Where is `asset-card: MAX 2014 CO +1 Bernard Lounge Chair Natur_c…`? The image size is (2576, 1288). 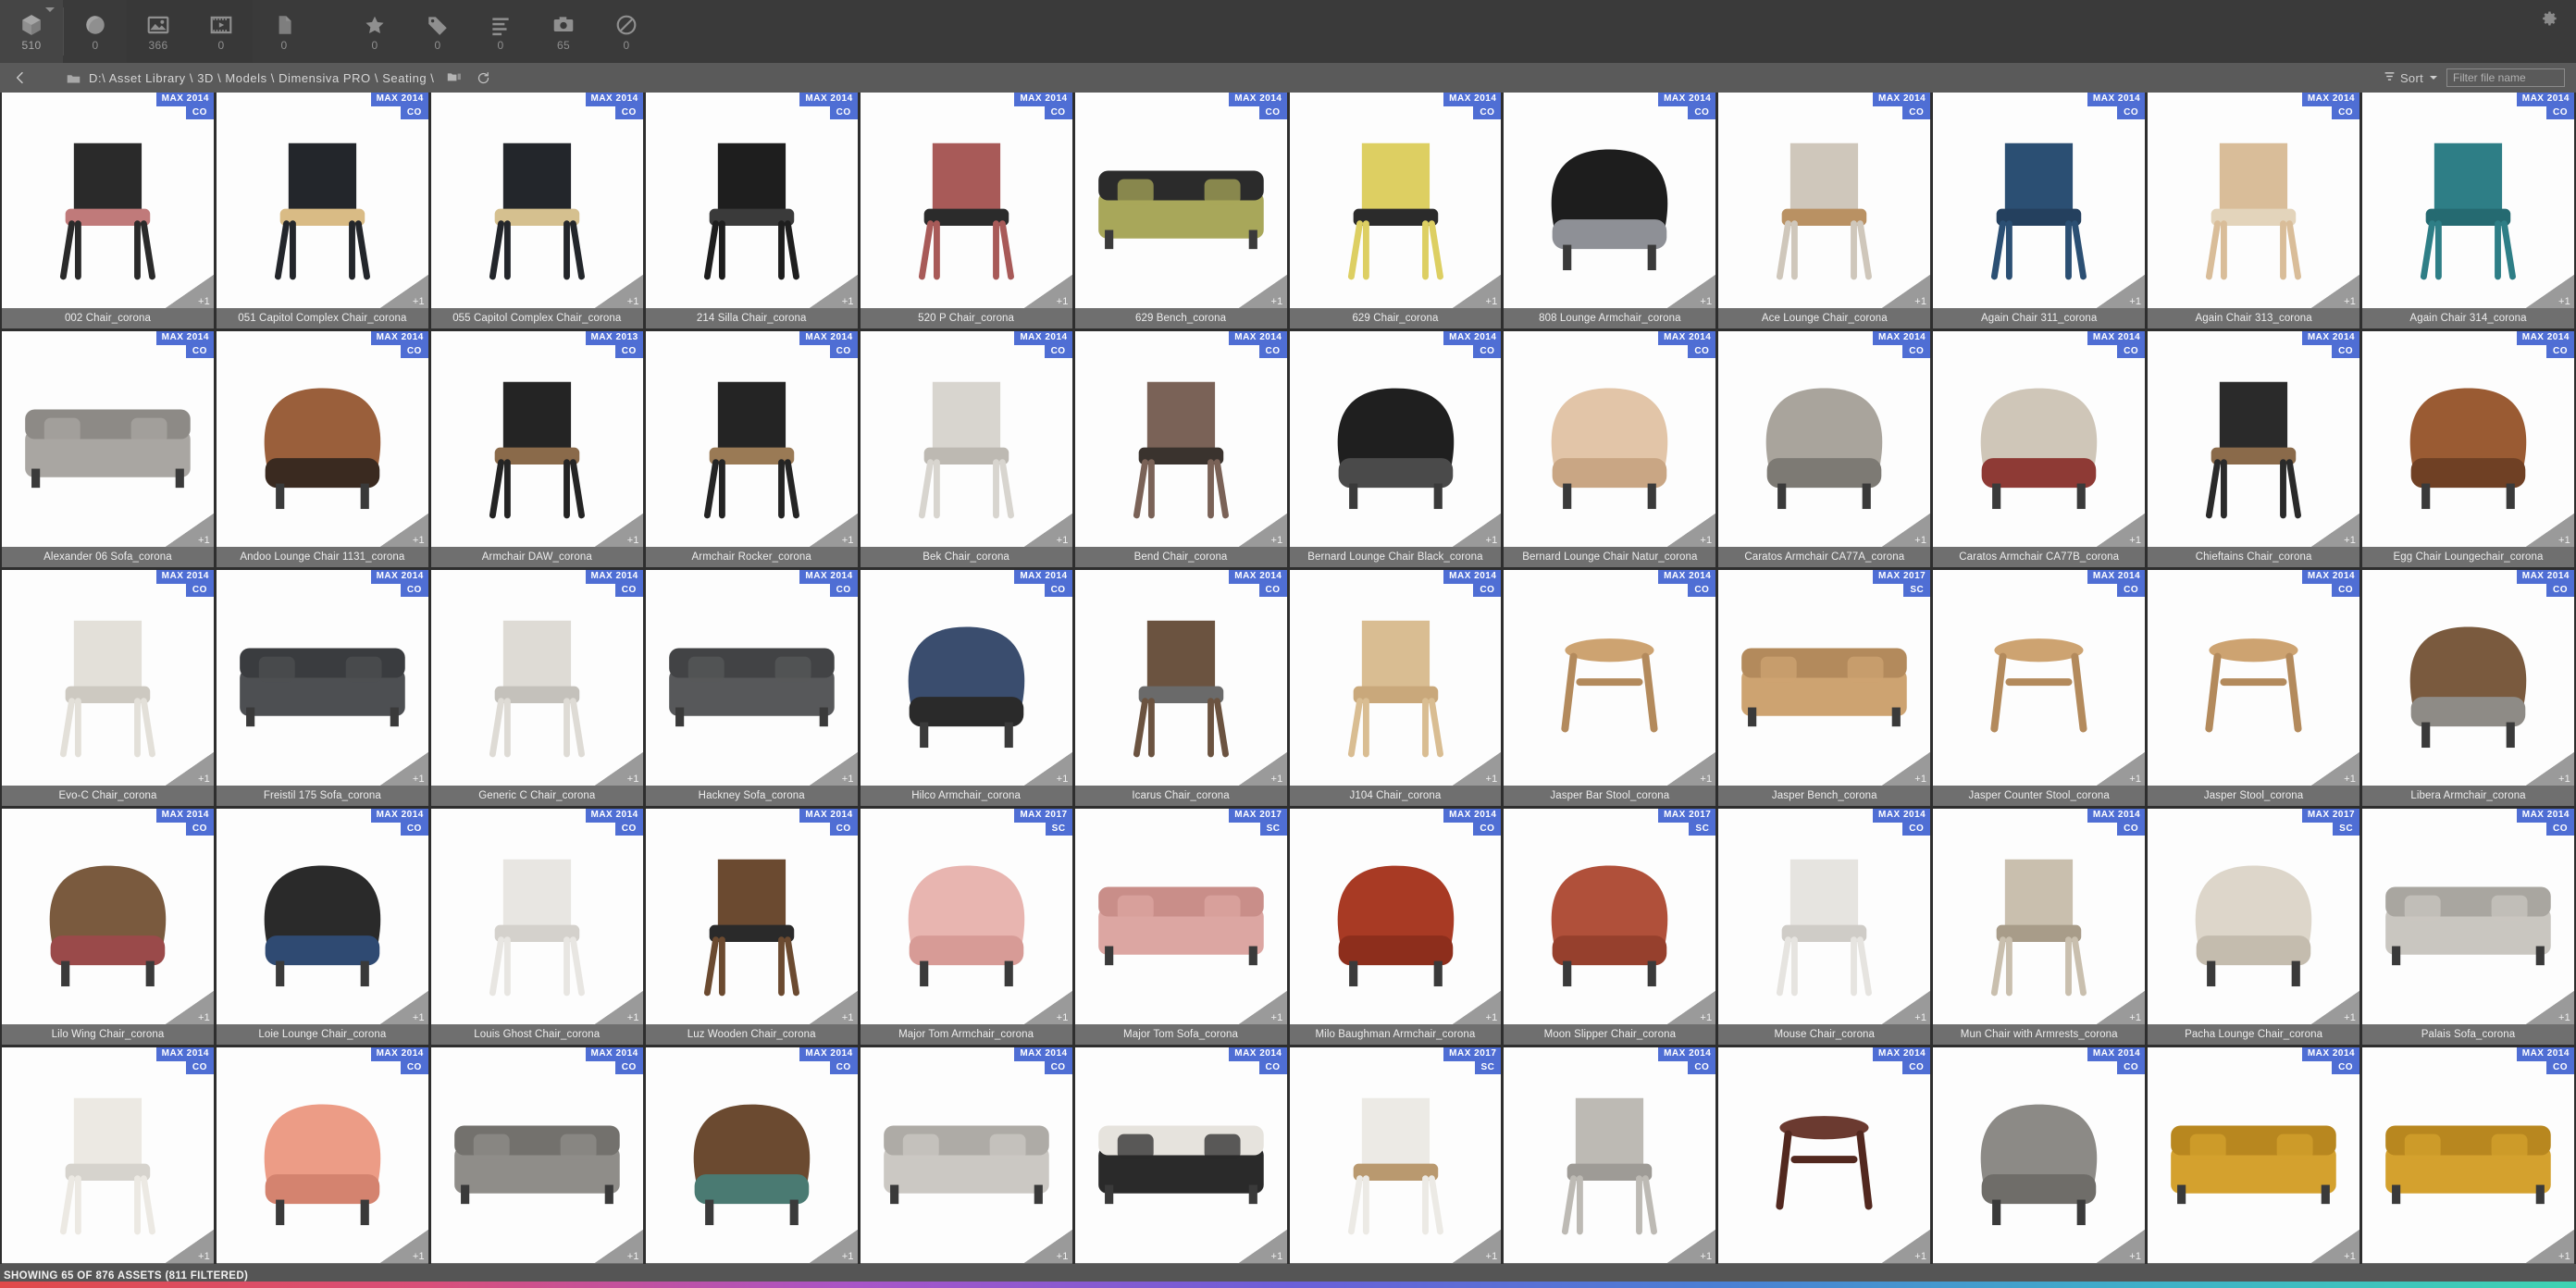 asset-card: MAX 2014 CO +1 Bernard Lounge Chair Natur_c… is located at coordinates (1610, 449).